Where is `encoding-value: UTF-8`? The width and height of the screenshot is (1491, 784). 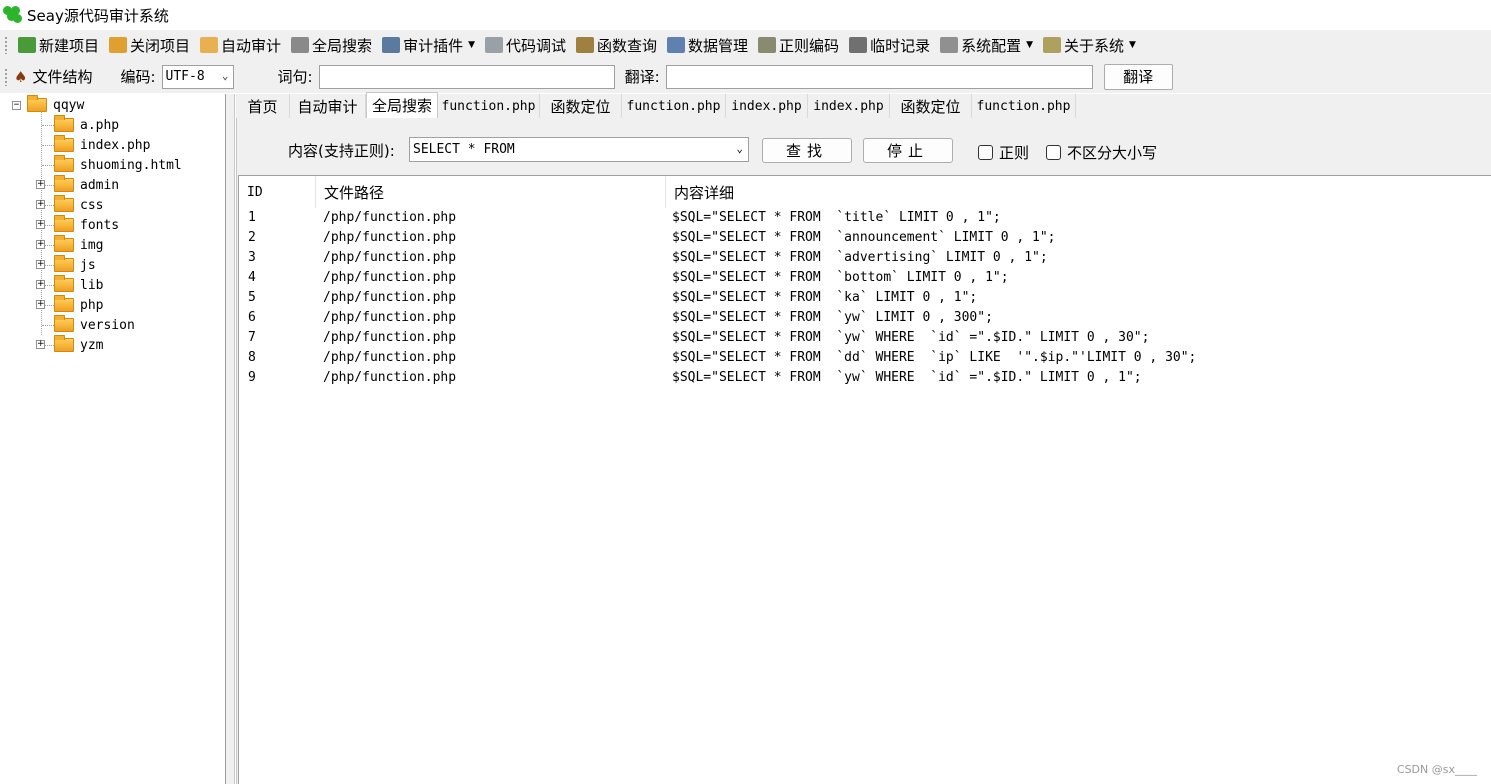
encoding-value: UTF-8 is located at coordinates (185, 76).